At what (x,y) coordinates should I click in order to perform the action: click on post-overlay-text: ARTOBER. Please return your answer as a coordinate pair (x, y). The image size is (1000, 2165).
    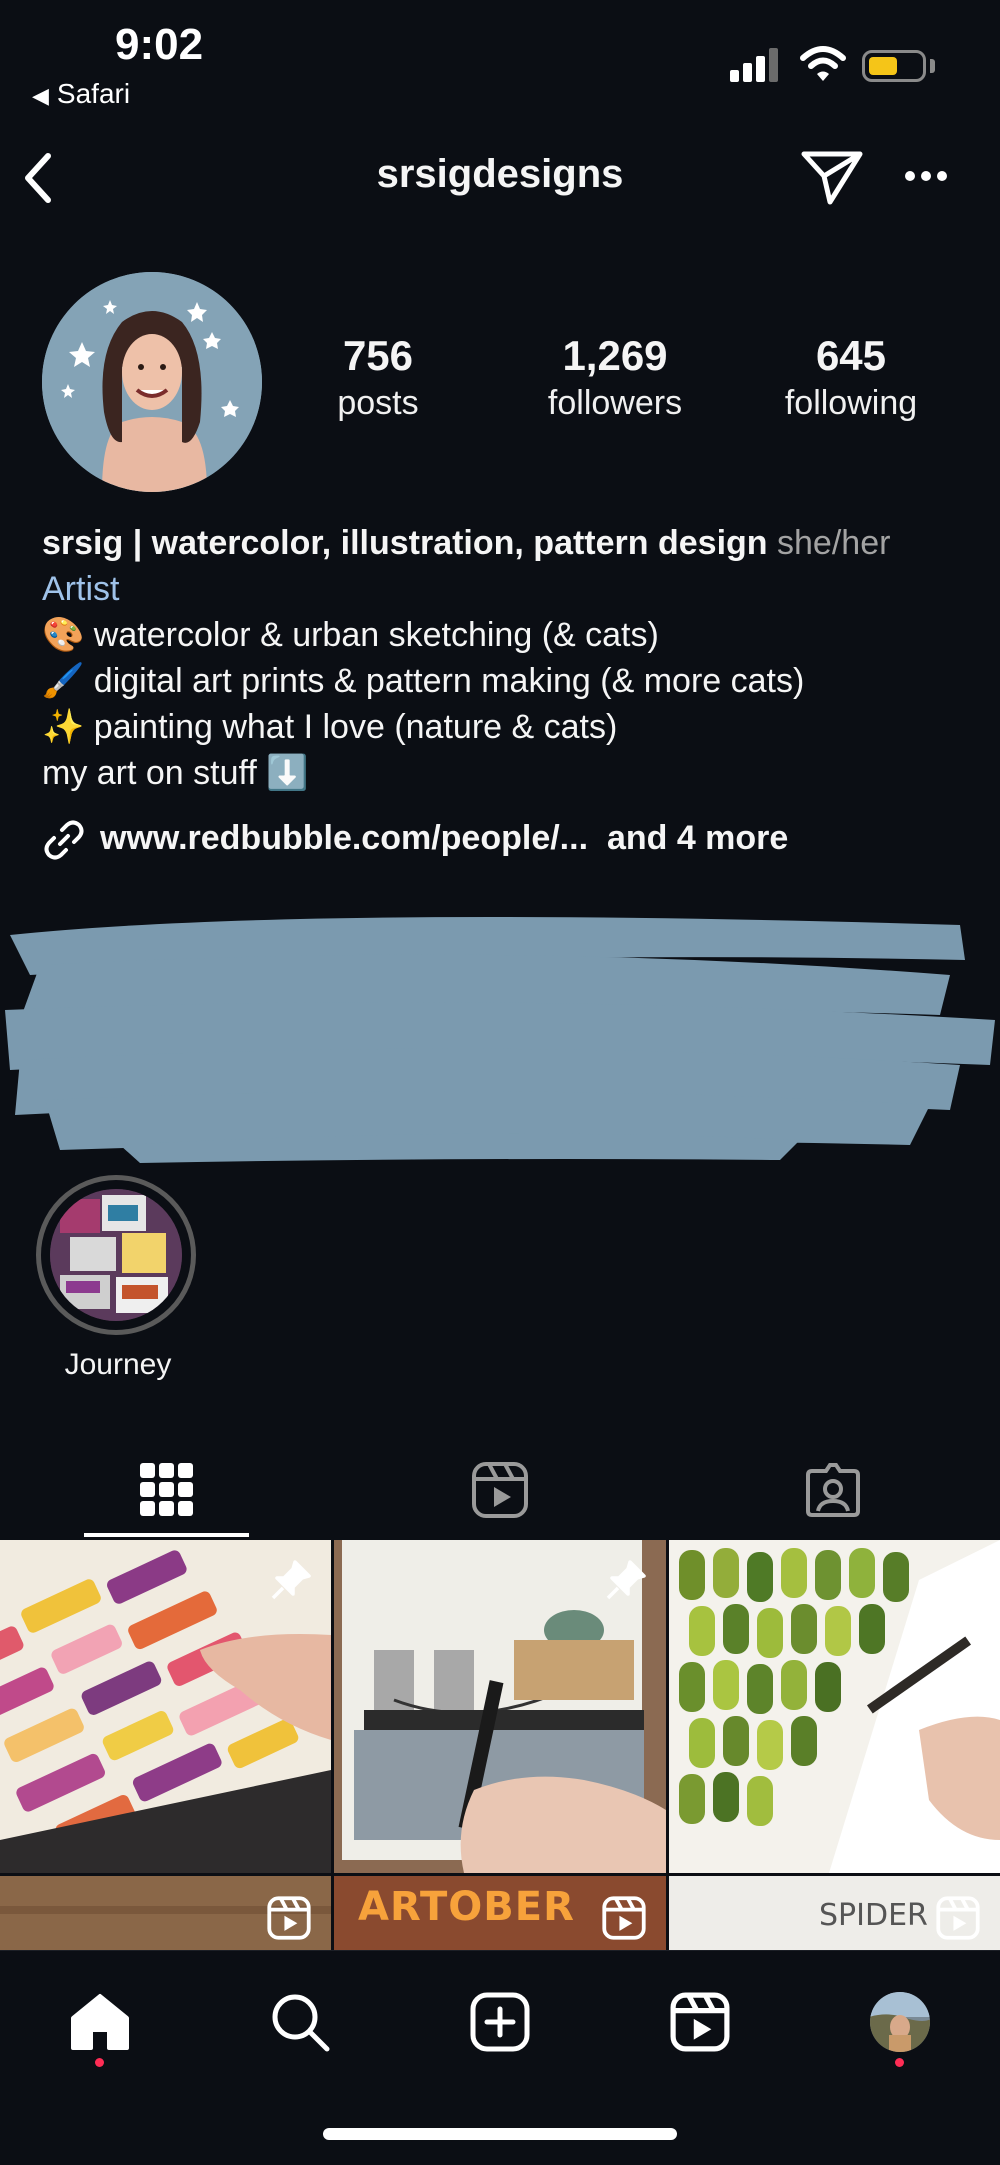
    Looking at the image, I should click on (466, 1907).